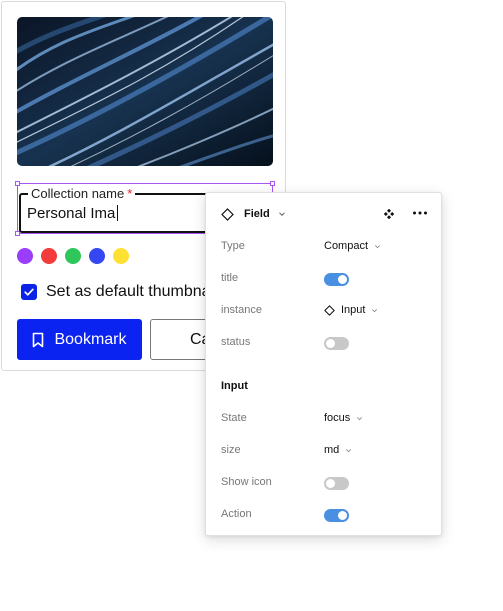 This screenshot has height=611, width=503. I want to click on prop-name-title: title, so click(230, 278).